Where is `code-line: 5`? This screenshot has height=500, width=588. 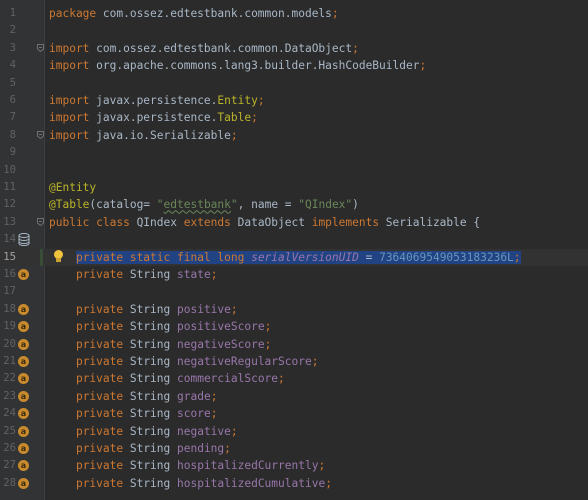 code-line: 5 is located at coordinates (294, 83).